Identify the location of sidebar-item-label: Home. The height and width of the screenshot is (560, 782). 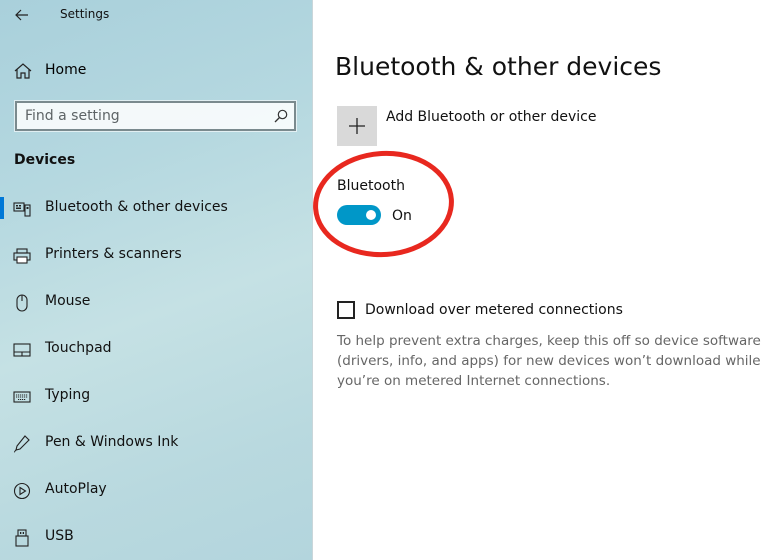
(66, 70).